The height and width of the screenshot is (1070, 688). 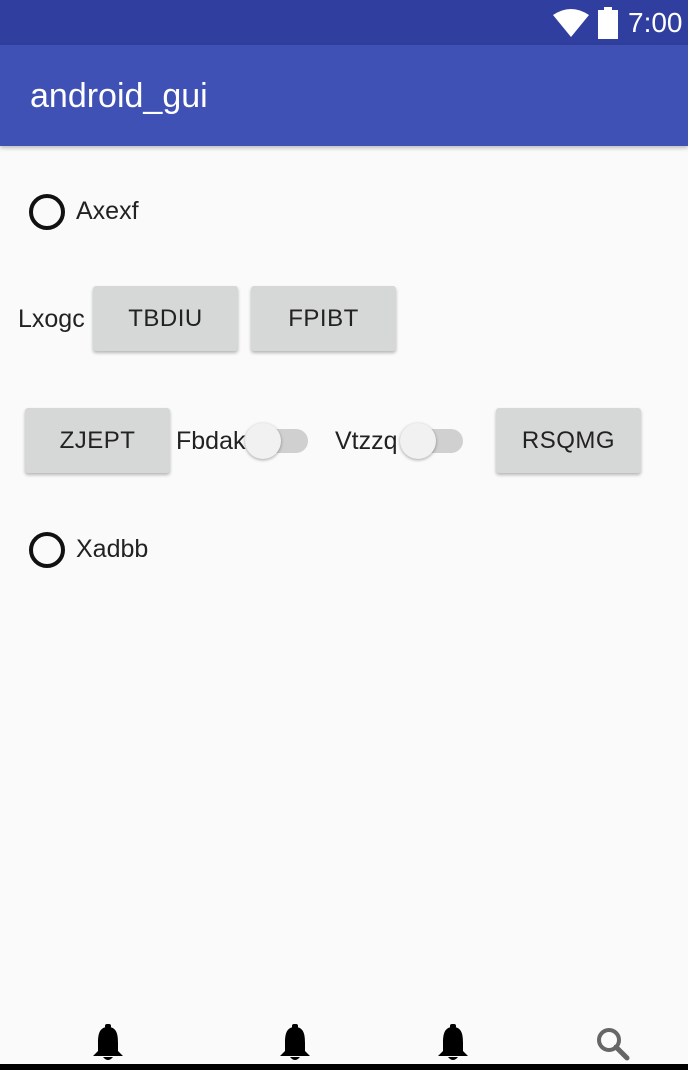 What do you see at coordinates (344, 1067) in the screenshot?
I see `bottom-bar-edge` at bounding box center [344, 1067].